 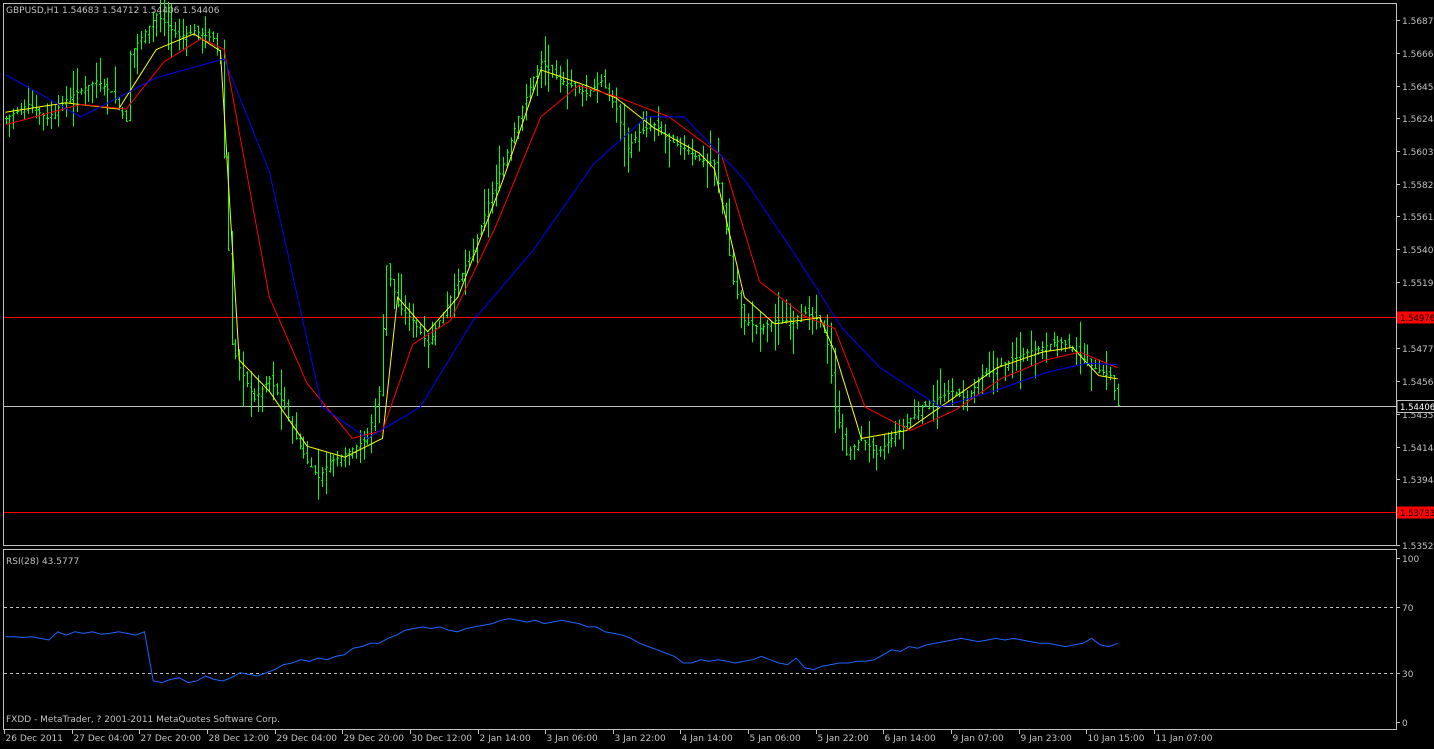 What do you see at coordinates (1405, 724) in the screenshot?
I see `rsi-tick-label: 0` at bounding box center [1405, 724].